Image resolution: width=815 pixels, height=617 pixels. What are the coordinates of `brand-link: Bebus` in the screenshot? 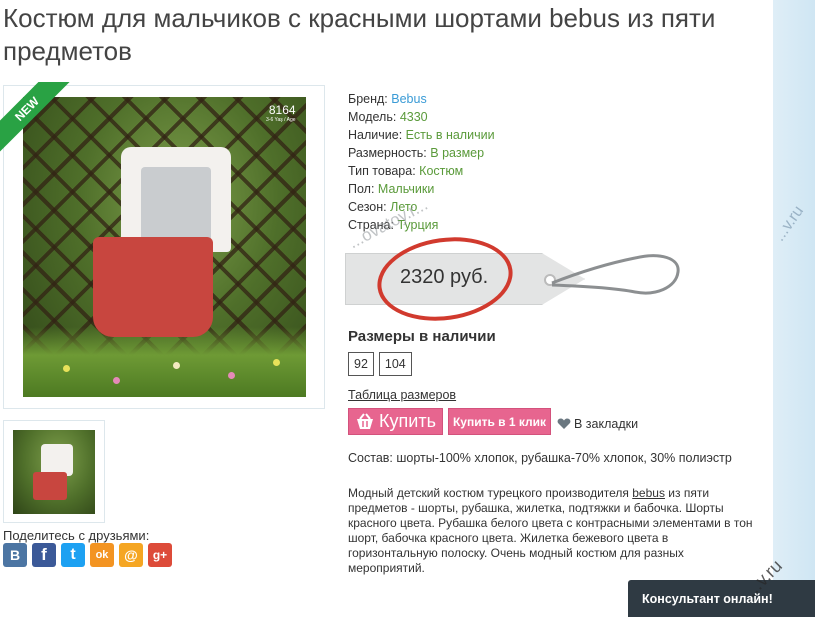 It's located at (408, 99).